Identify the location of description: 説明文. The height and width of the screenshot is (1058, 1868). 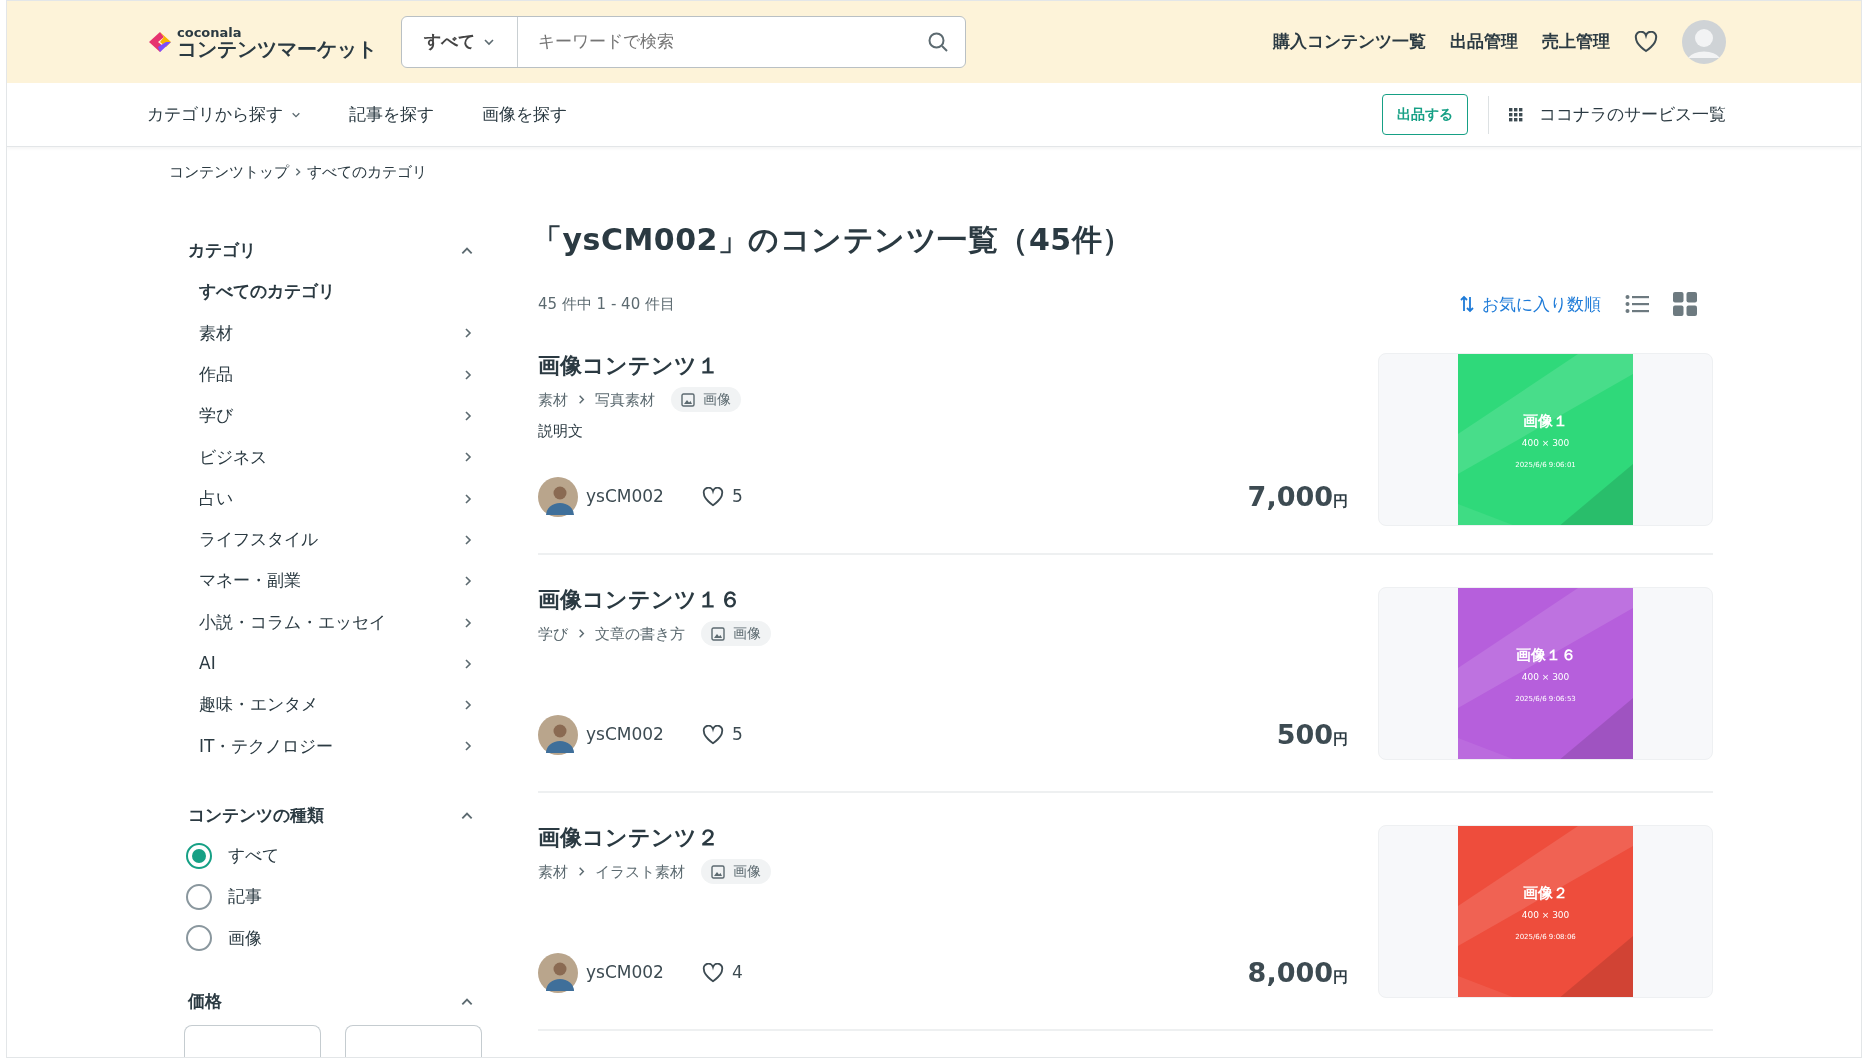
(561, 432).